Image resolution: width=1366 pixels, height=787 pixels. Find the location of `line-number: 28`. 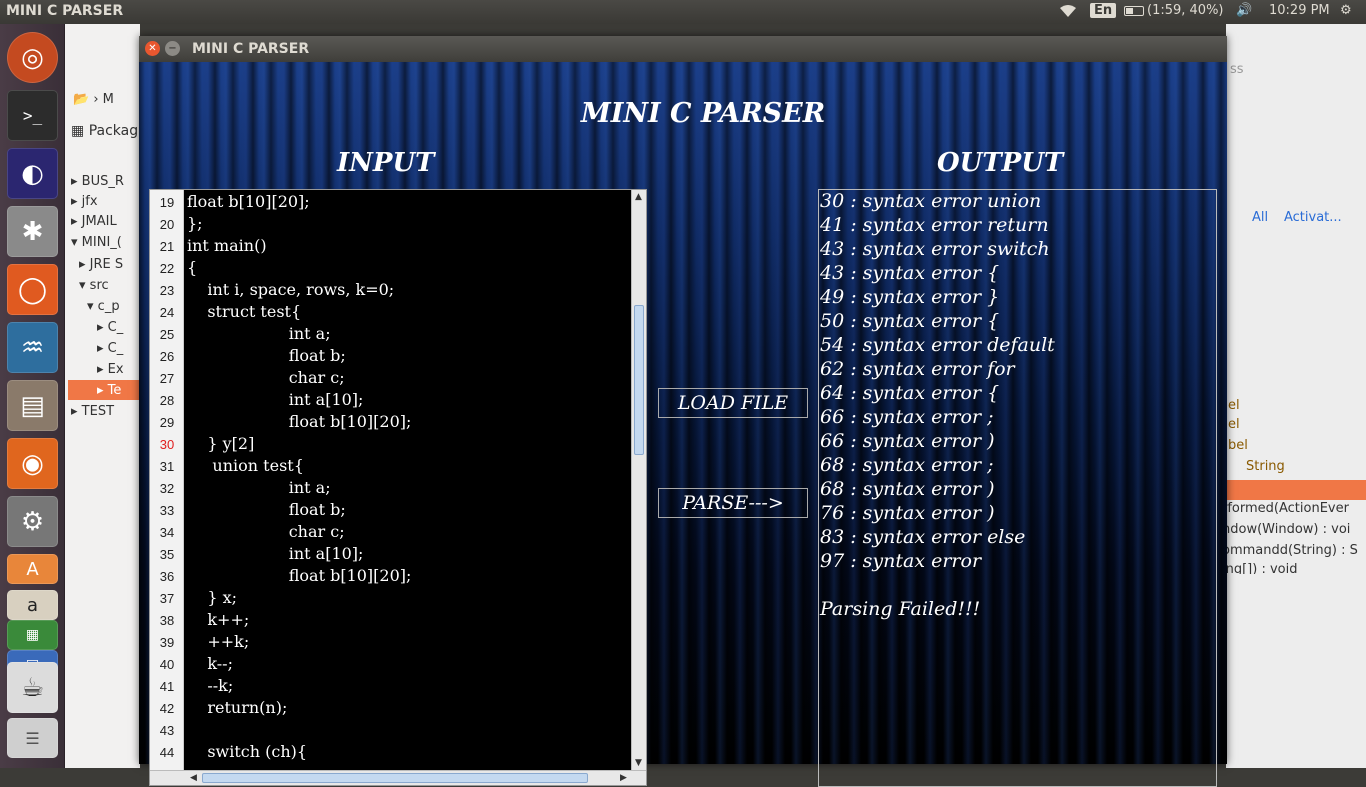

line-number: 28 is located at coordinates (167, 400).